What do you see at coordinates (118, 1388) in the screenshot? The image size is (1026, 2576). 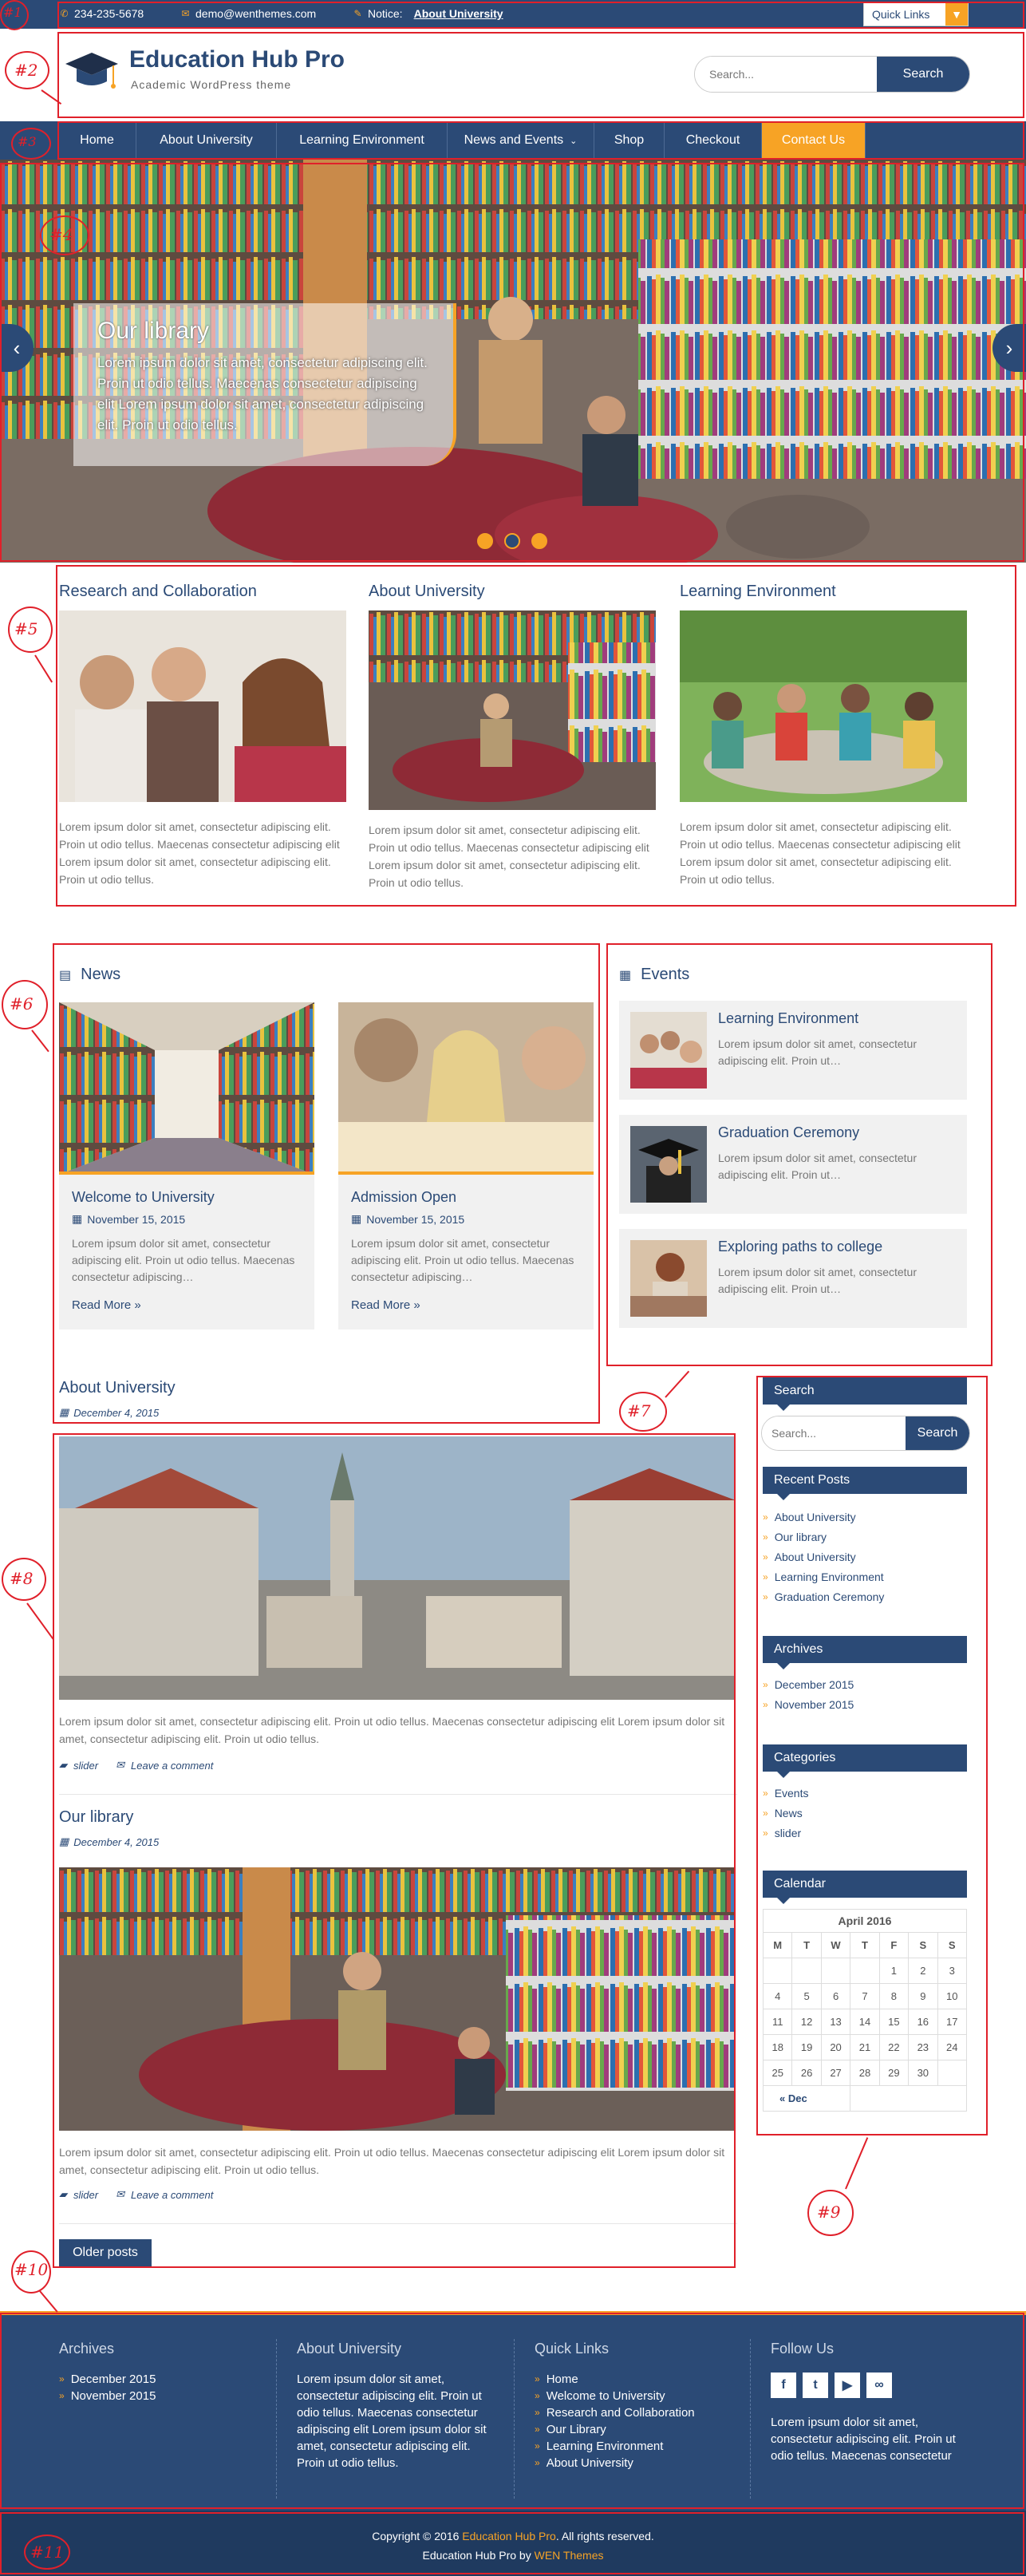 I see `post-title: About University` at bounding box center [118, 1388].